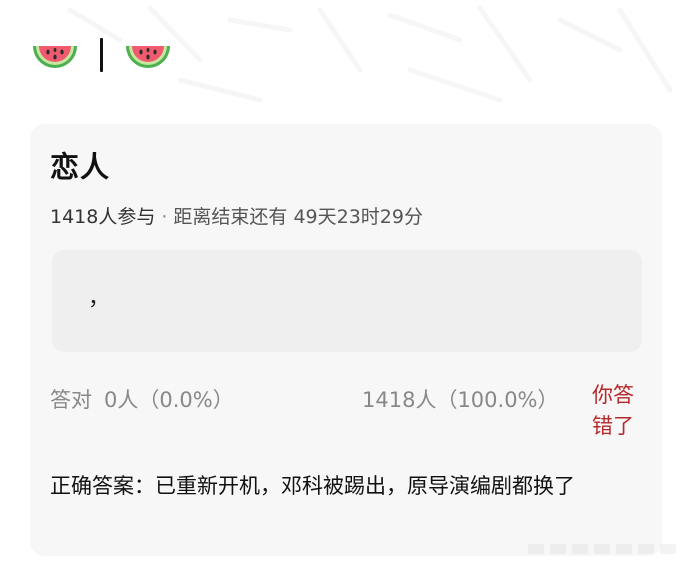 This screenshot has width=690, height=567. I want to click on header-divider, so click(101, 55).